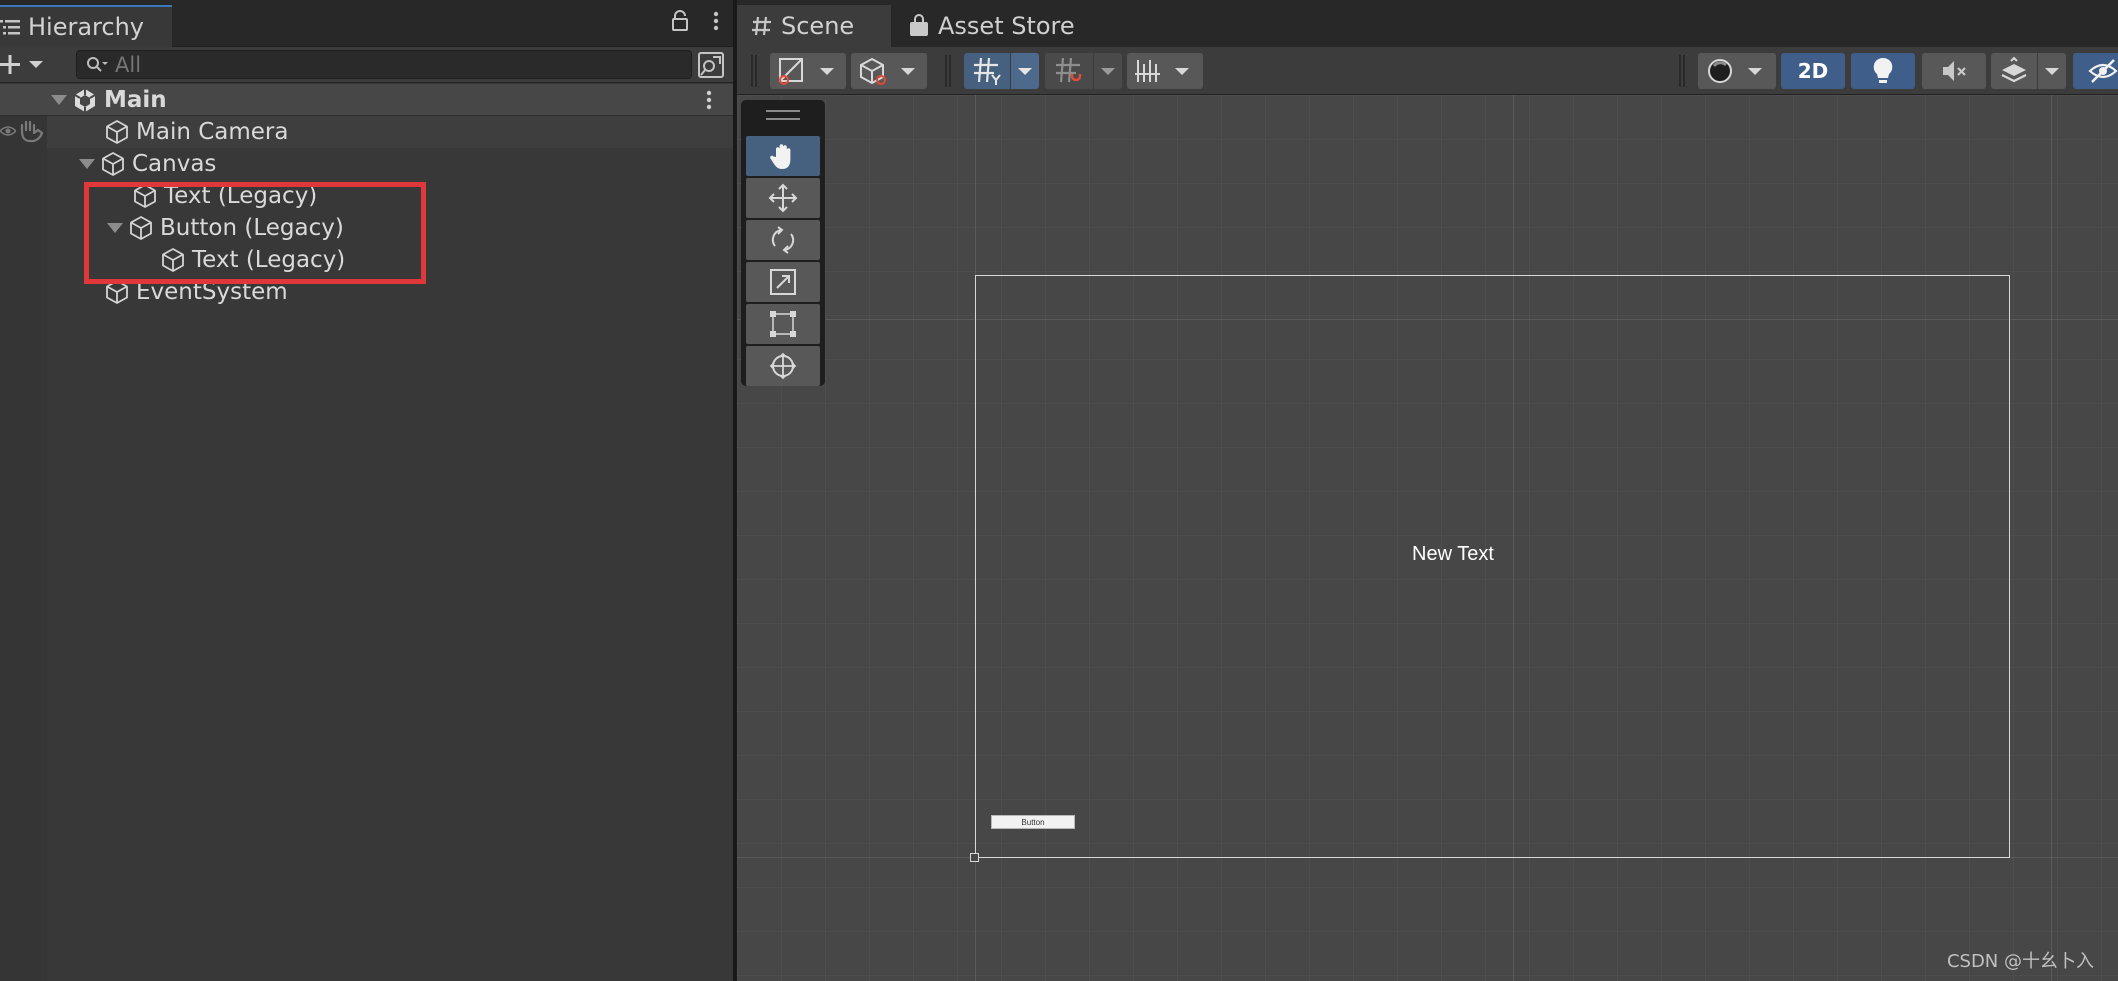 This screenshot has height=981, width=2118. Describe the element at coordinates (8, 131) in the screenshot. I see `visibility-eye-icon` at that location.